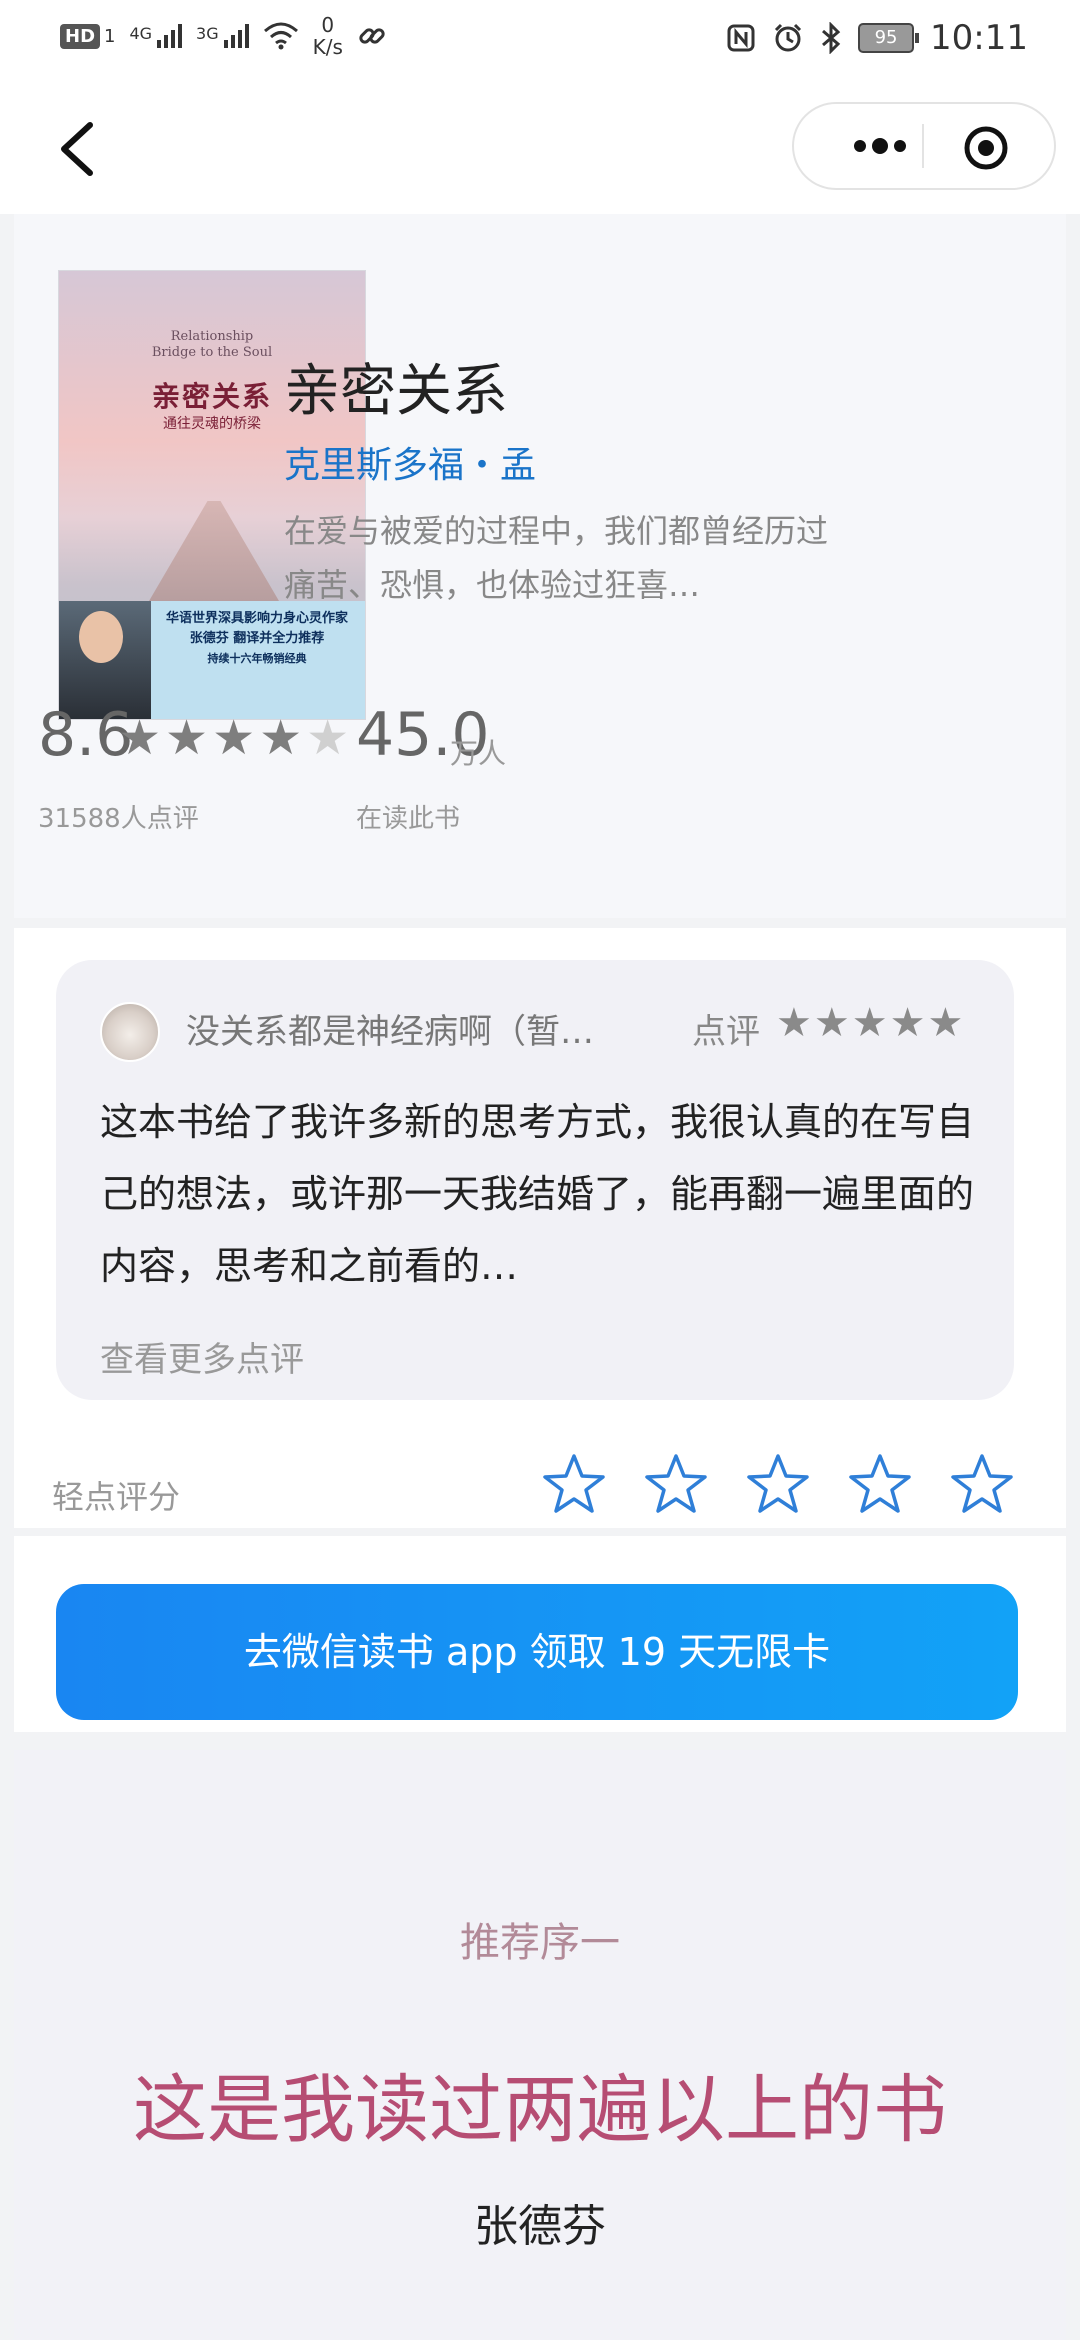 The width and height of the screenshot is (1080, 2340). Describe the element at coordinates (280, 36) in the screenshot. I see `wifi-icon` at that location.